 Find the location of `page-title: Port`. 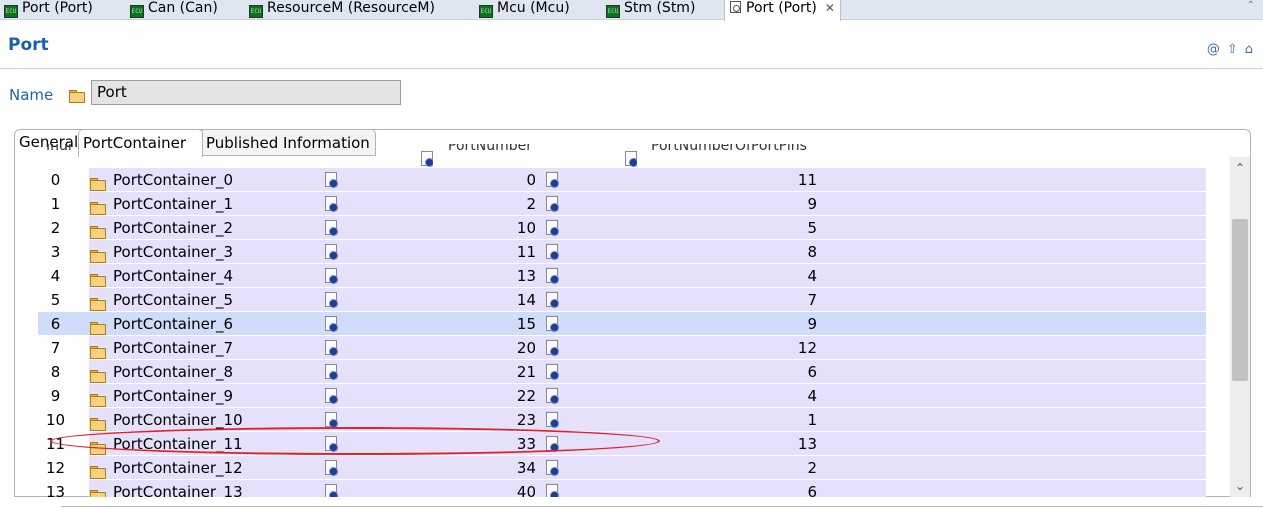

page-title: Port is located at coordinates (28, 45).